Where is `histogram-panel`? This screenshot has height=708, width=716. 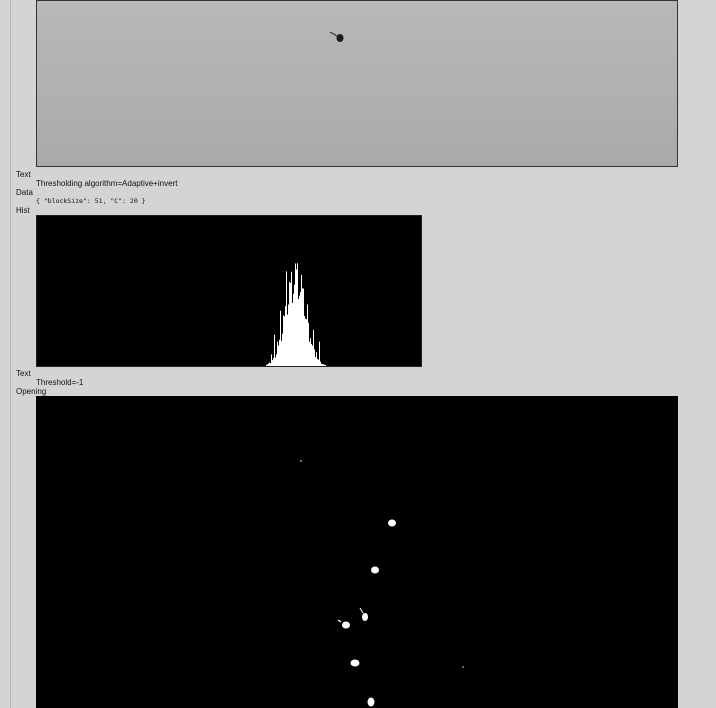
histogram-panel is located at coordinates (229, 291).